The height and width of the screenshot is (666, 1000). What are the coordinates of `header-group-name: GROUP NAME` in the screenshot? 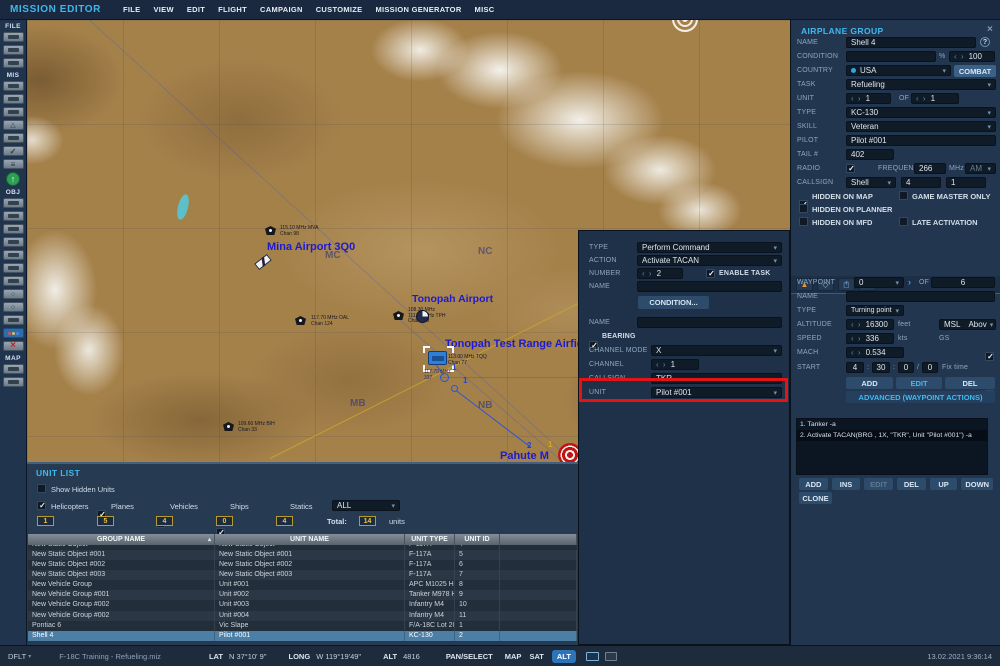 It's located at (121, 539).